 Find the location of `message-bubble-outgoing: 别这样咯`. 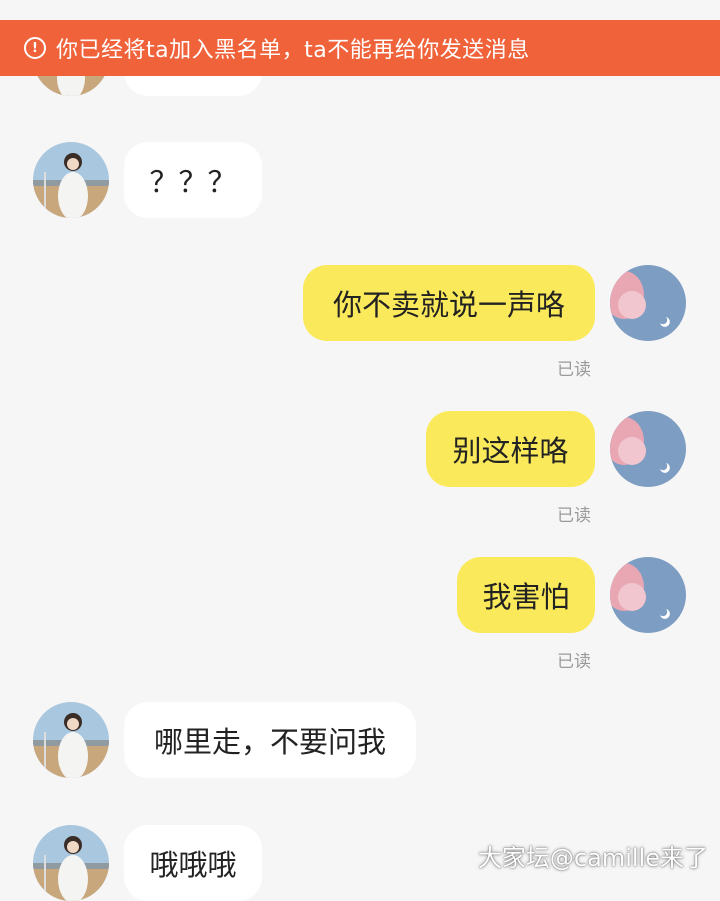

message-bubble-outgoing: 别这样咯 is located at coordinates (510, 449).